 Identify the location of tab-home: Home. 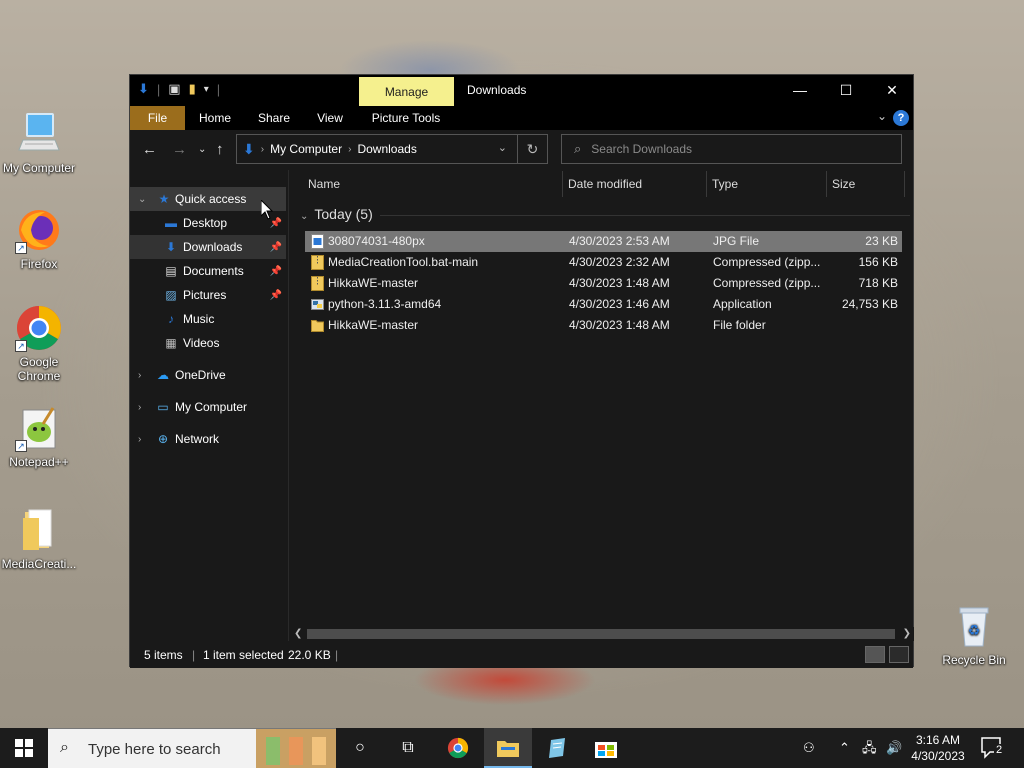
(215, 118).